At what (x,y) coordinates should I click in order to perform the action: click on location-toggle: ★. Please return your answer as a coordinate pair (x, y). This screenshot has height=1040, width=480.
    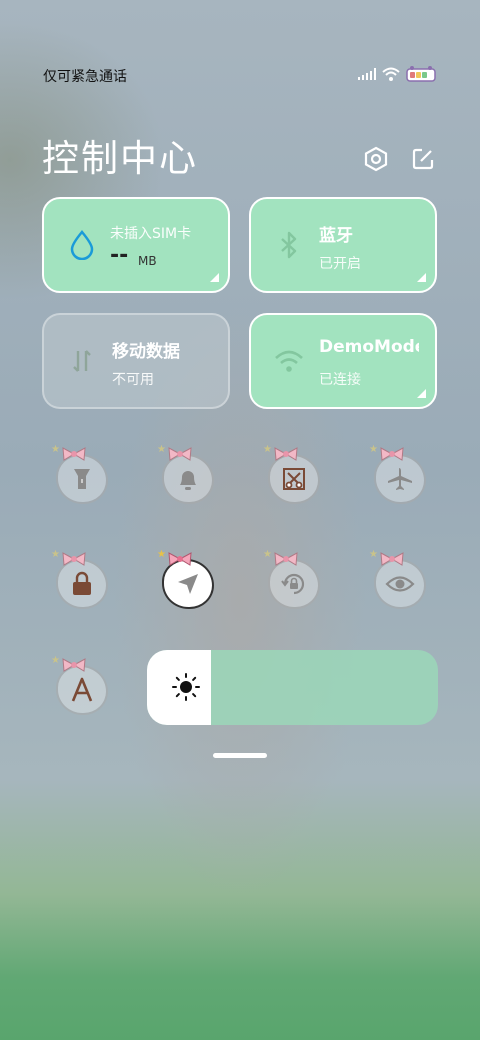
    Looking at the image, I should click on (186, 579).